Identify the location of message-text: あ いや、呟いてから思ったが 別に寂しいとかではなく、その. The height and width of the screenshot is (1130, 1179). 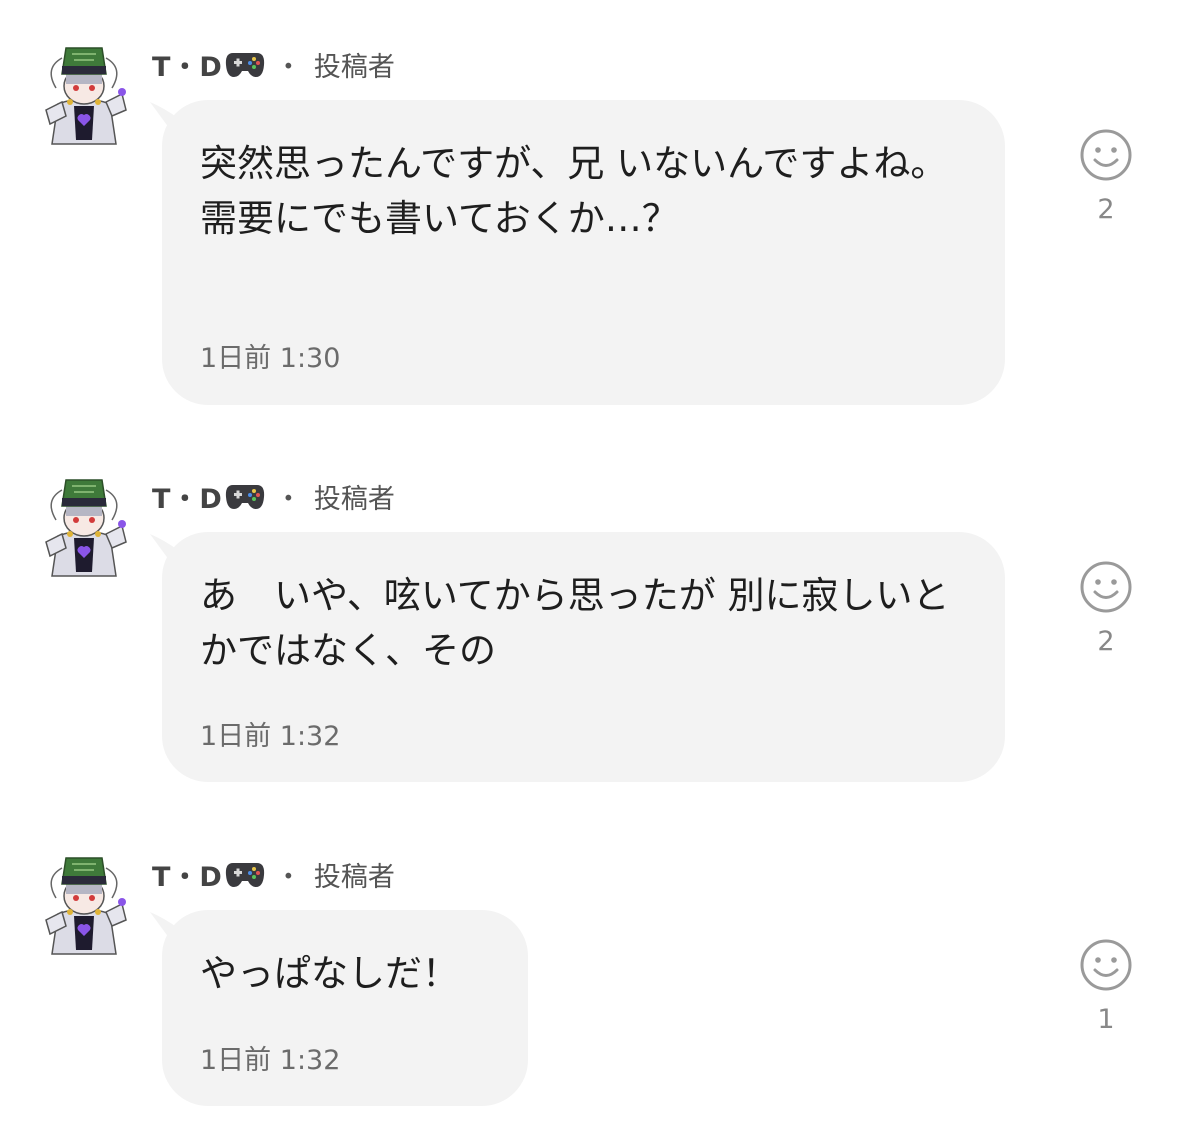
(575, 623).